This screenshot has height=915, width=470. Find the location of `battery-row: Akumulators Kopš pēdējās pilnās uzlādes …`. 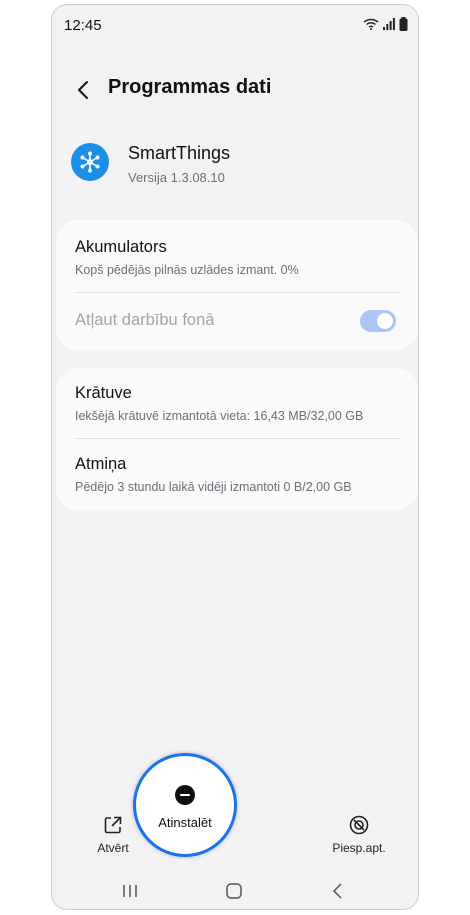

battery-row: Akumulators Kopš pēdējās pilnās uzlādes … is located at coordinates (237, 256).